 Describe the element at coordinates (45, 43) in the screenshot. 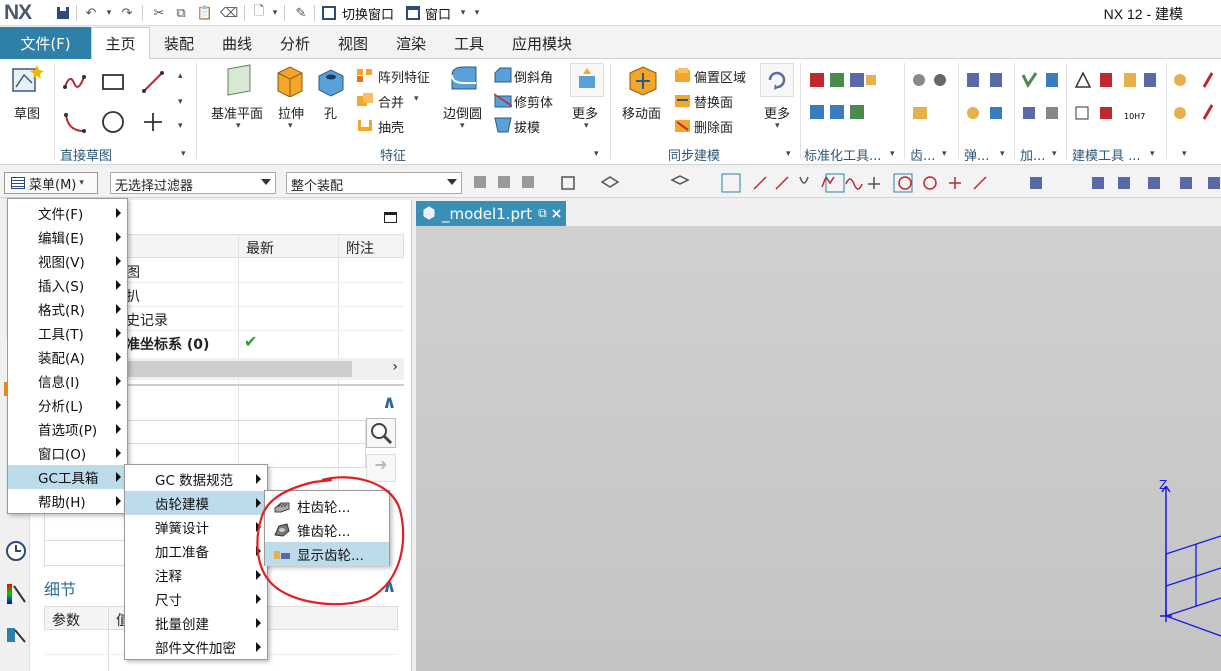

I see `tab-file: 文件(F)` at that location.